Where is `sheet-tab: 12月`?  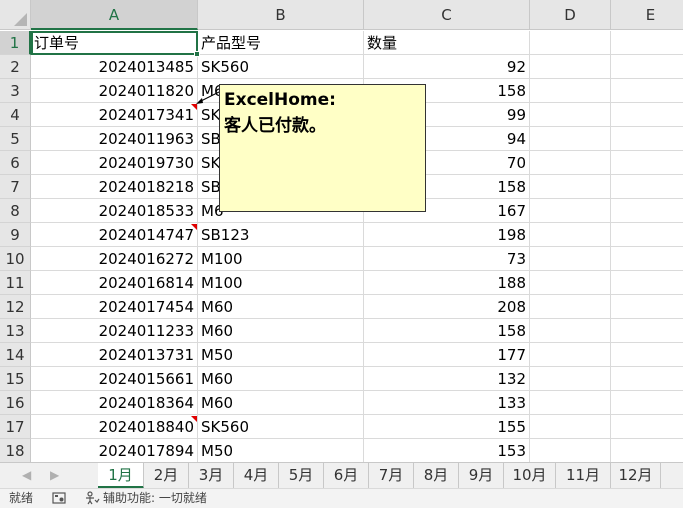
sheet-tab: 12月 is located at coordinates (636, 475).